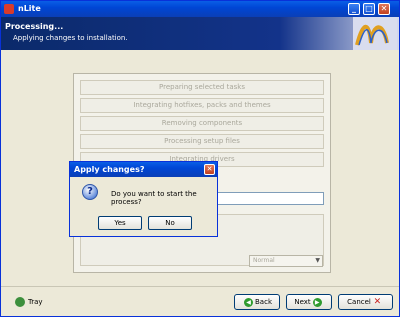 The image size is (400, 317). I want to click on dropdown-arrow-icon: ▼, so click(317, 260).